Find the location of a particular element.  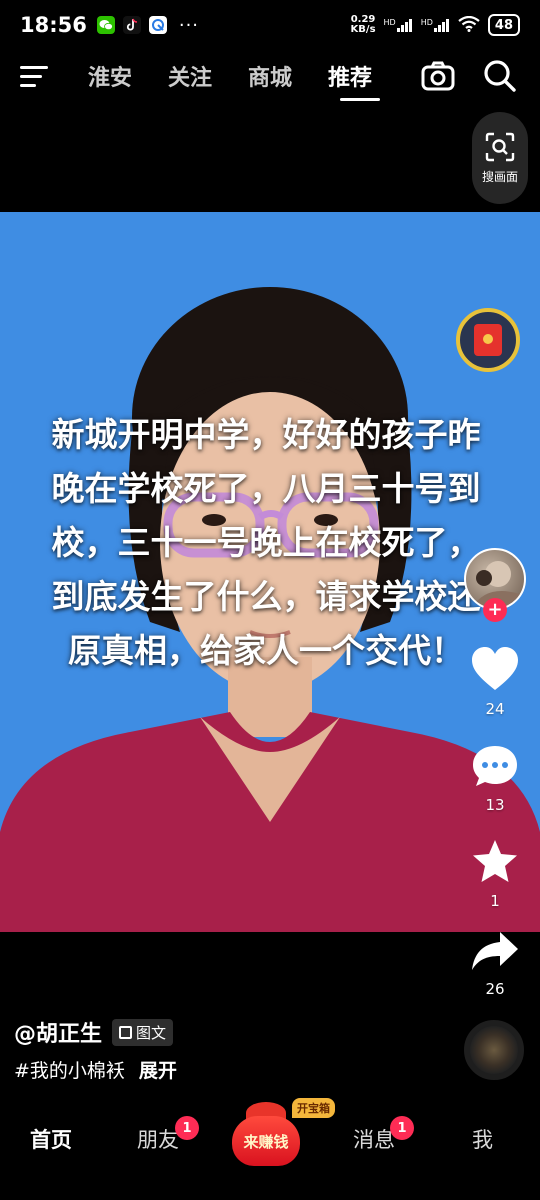

favorite-count: 1 is located at coordinates (495, 901).